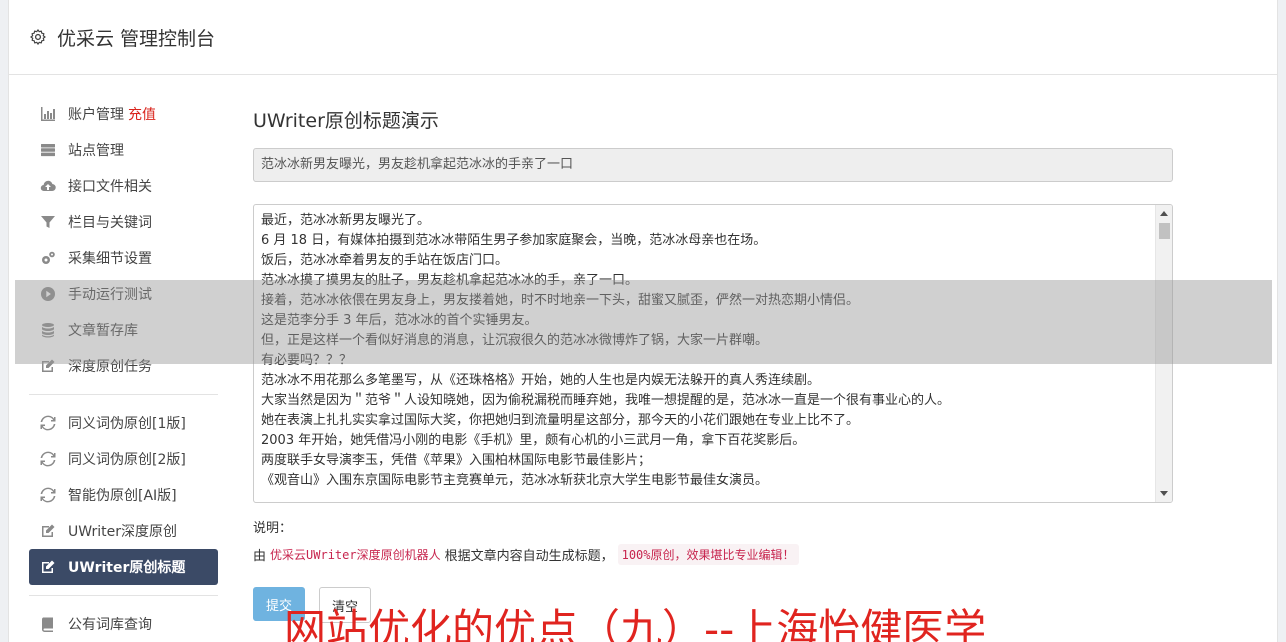 The width and height of the screenshot is (1286, 642). Describe the element at coordinates (127, 460) in the screenshot. I see `sidebar-item-label: 同义词伪原创[2版]` at that location.